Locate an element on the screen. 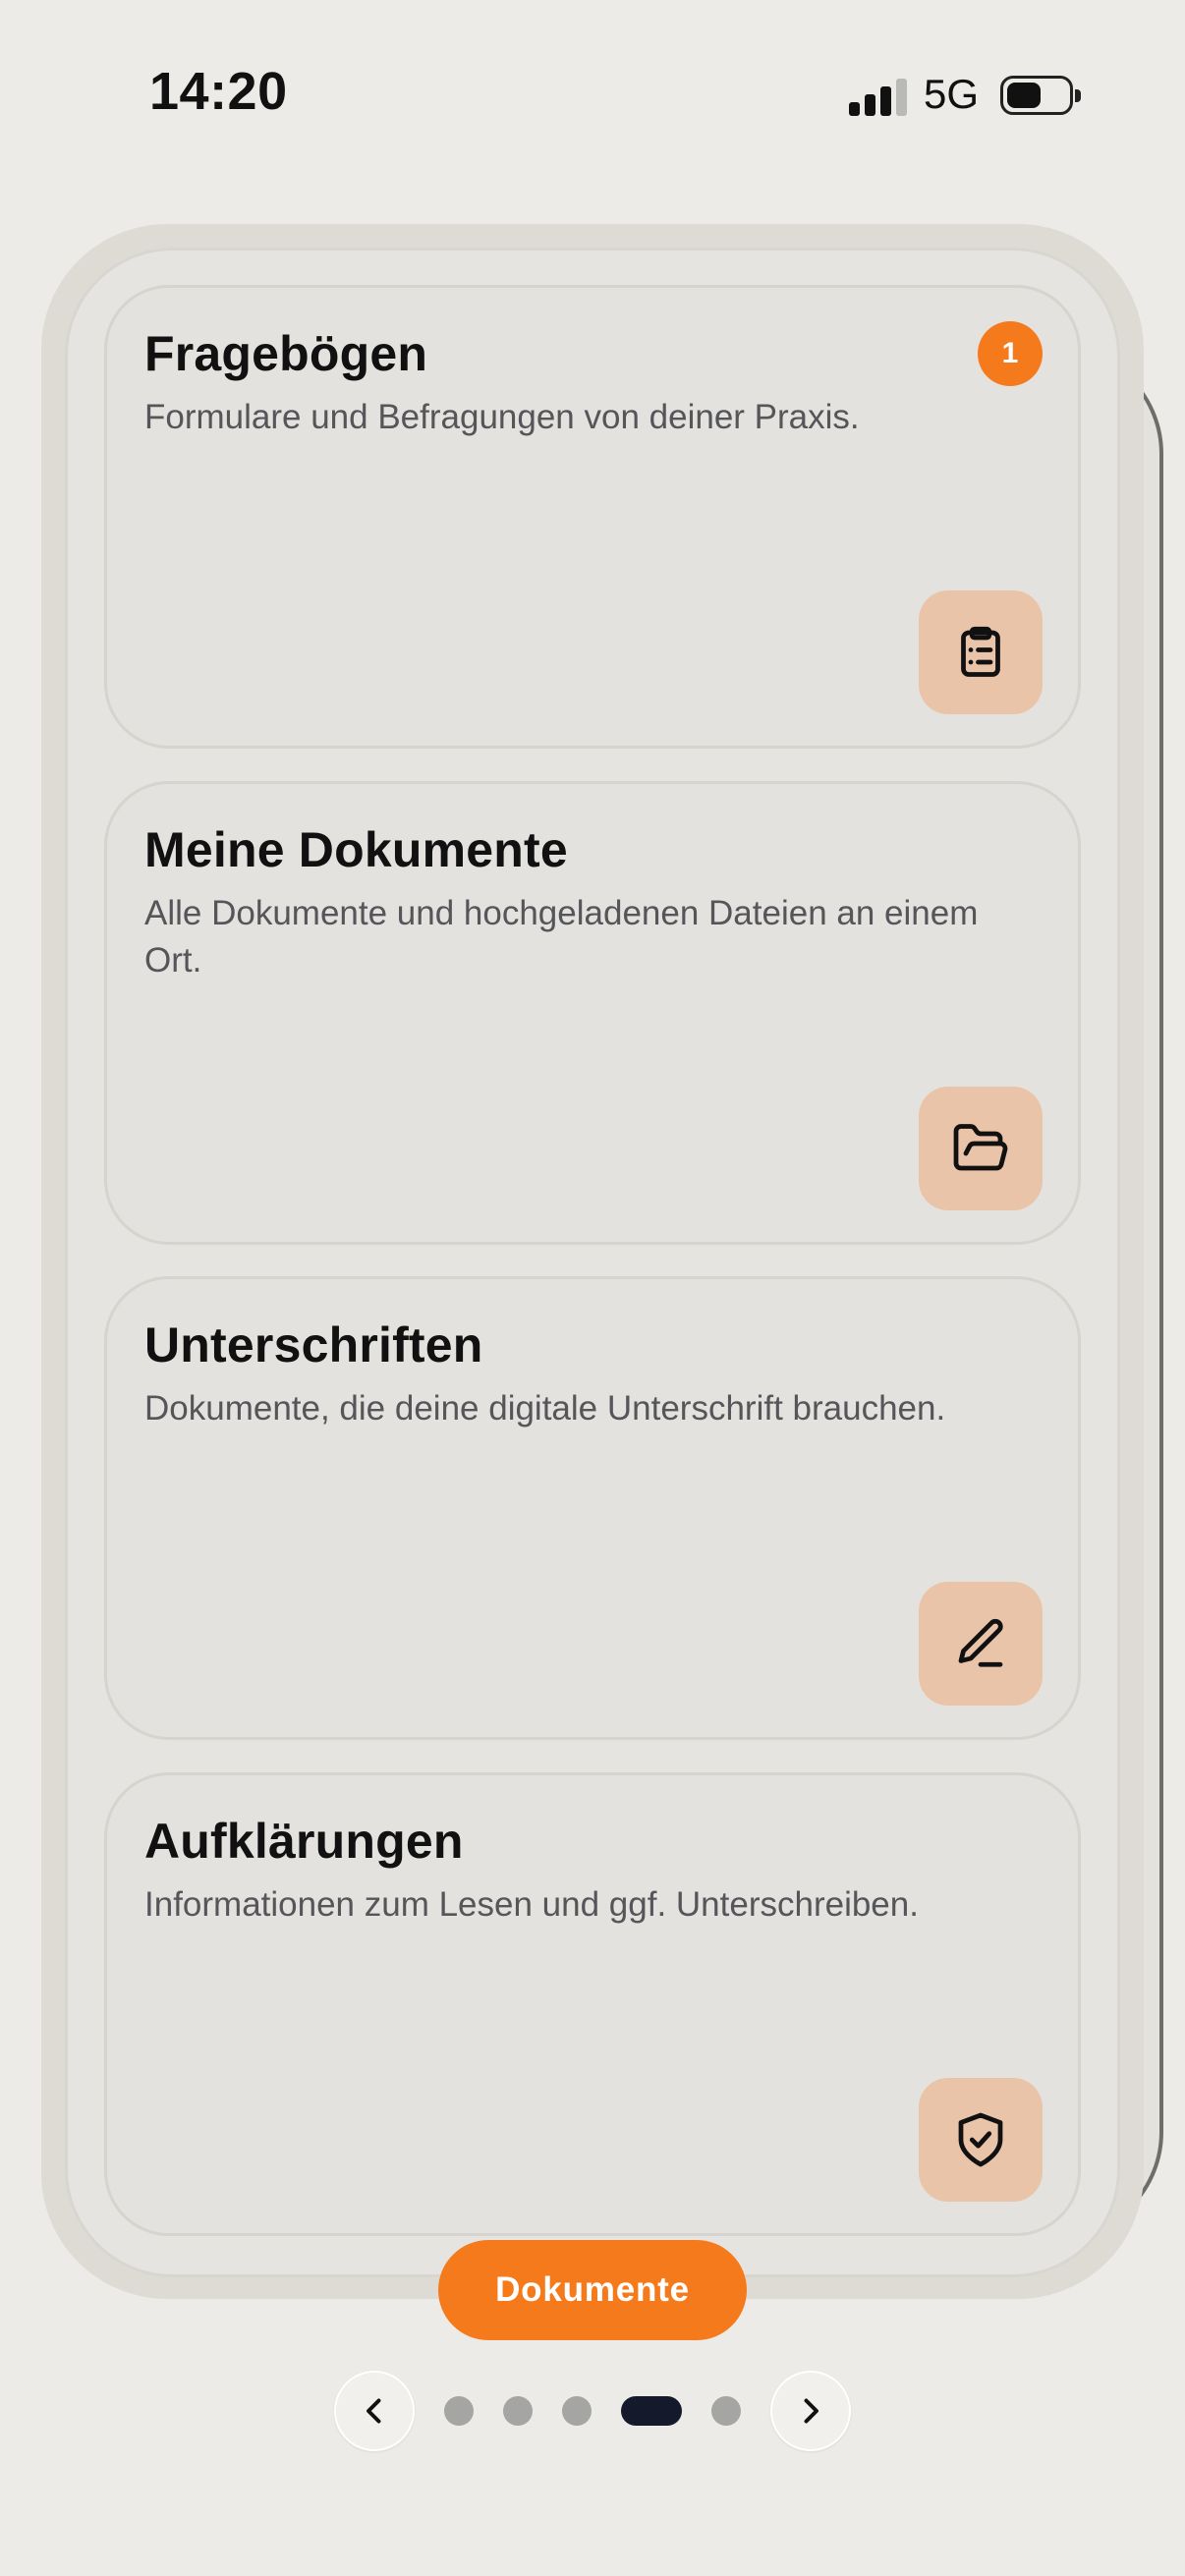  status-time: 14:20 is located at coordinates (219, 91).